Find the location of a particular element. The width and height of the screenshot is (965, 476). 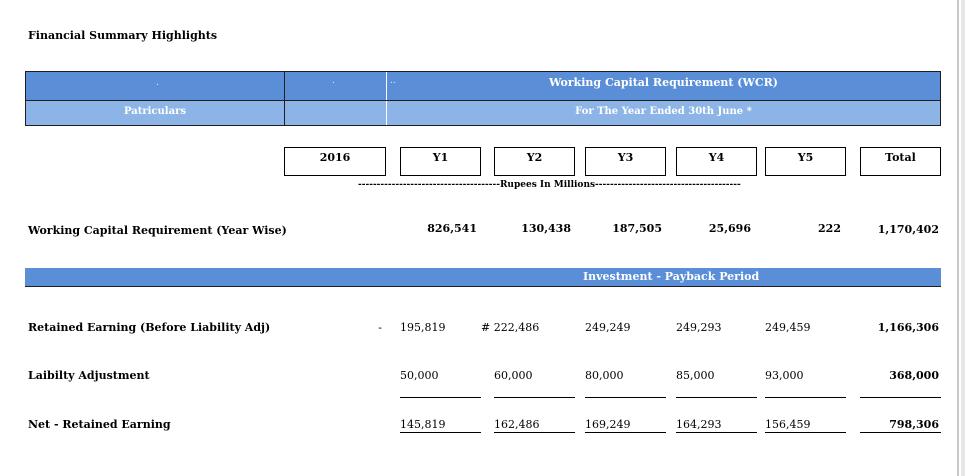

liability-value-y1: 50,000 is located at coordinates (419, 375).